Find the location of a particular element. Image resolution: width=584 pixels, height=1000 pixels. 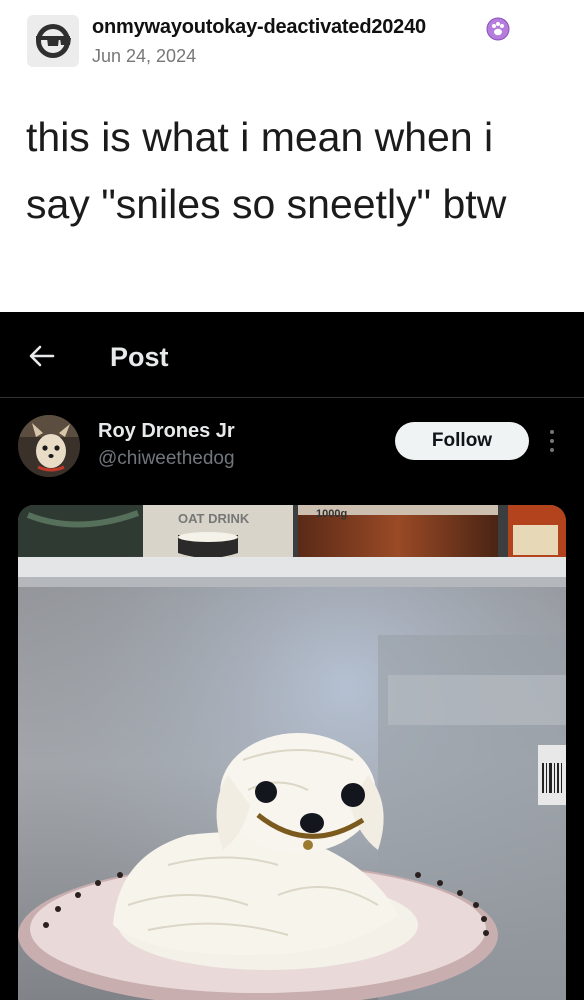

back-arrow-icon is located at coordinates (42, 356).